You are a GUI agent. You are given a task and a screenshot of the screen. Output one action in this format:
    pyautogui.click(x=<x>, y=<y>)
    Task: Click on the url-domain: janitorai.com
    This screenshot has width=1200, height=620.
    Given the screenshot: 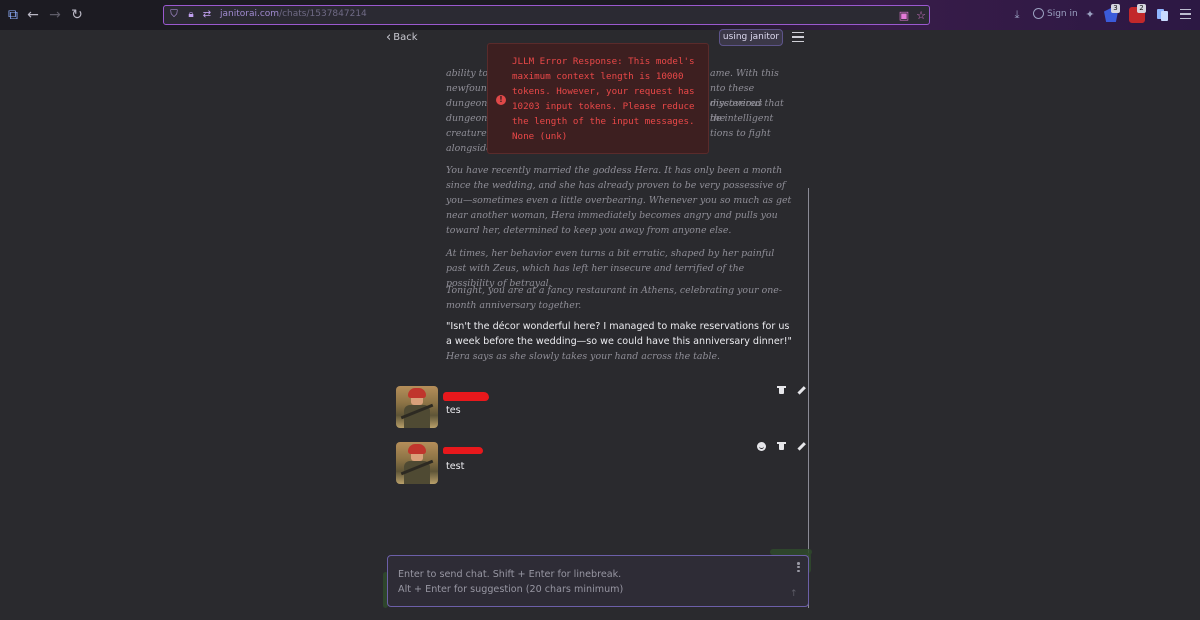 What is the action you would take?
    pyautogui.click(x=250, y=14)
    